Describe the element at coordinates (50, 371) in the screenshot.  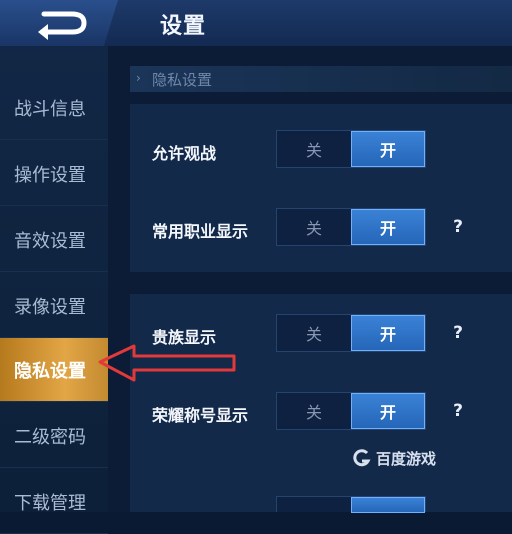
I see `sidebar-item-label: 隐私设置` at that location.